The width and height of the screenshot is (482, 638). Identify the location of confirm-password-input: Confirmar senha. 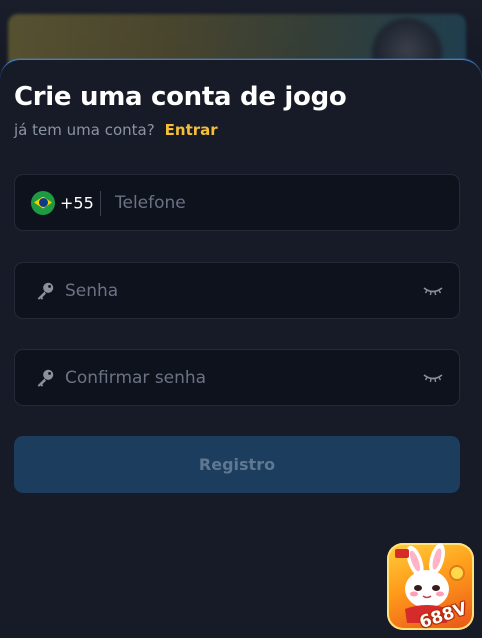
(135, 378).